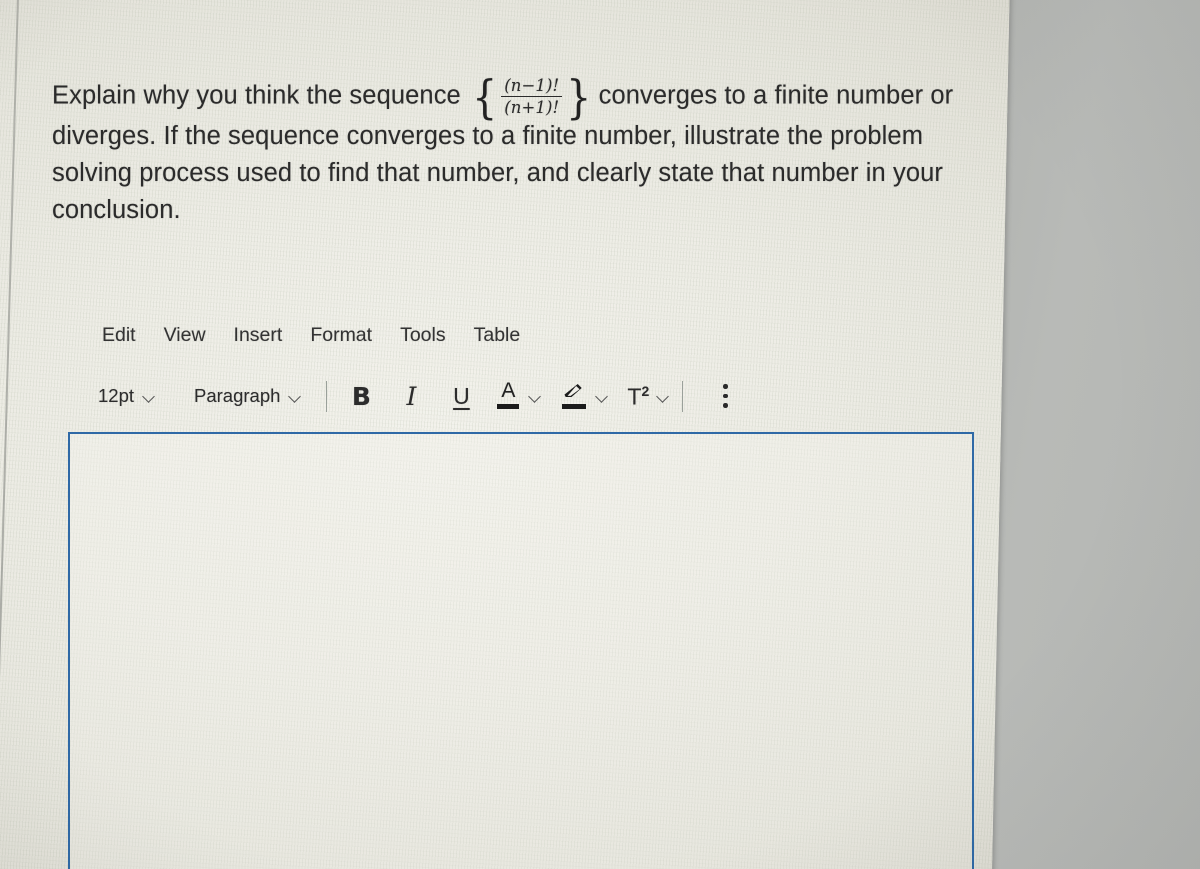 Image resolution: width=1200 pixels, height=869 pixels. Describe the element at coordinates (185, 335) in the screenshot. I see `menu-item-view: View` at that location.